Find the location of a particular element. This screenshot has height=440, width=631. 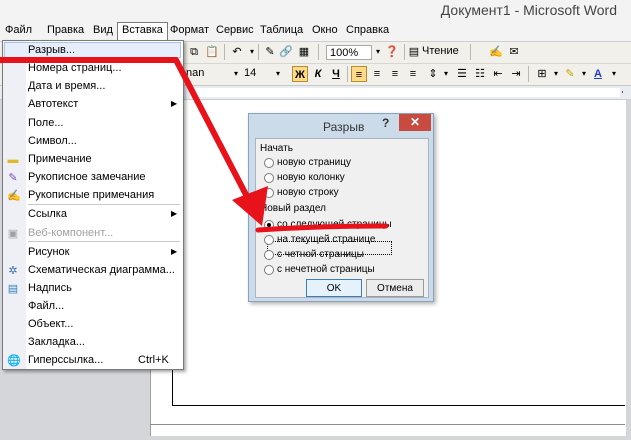

annotation-arrow-head is located at coordinates (250, 206).